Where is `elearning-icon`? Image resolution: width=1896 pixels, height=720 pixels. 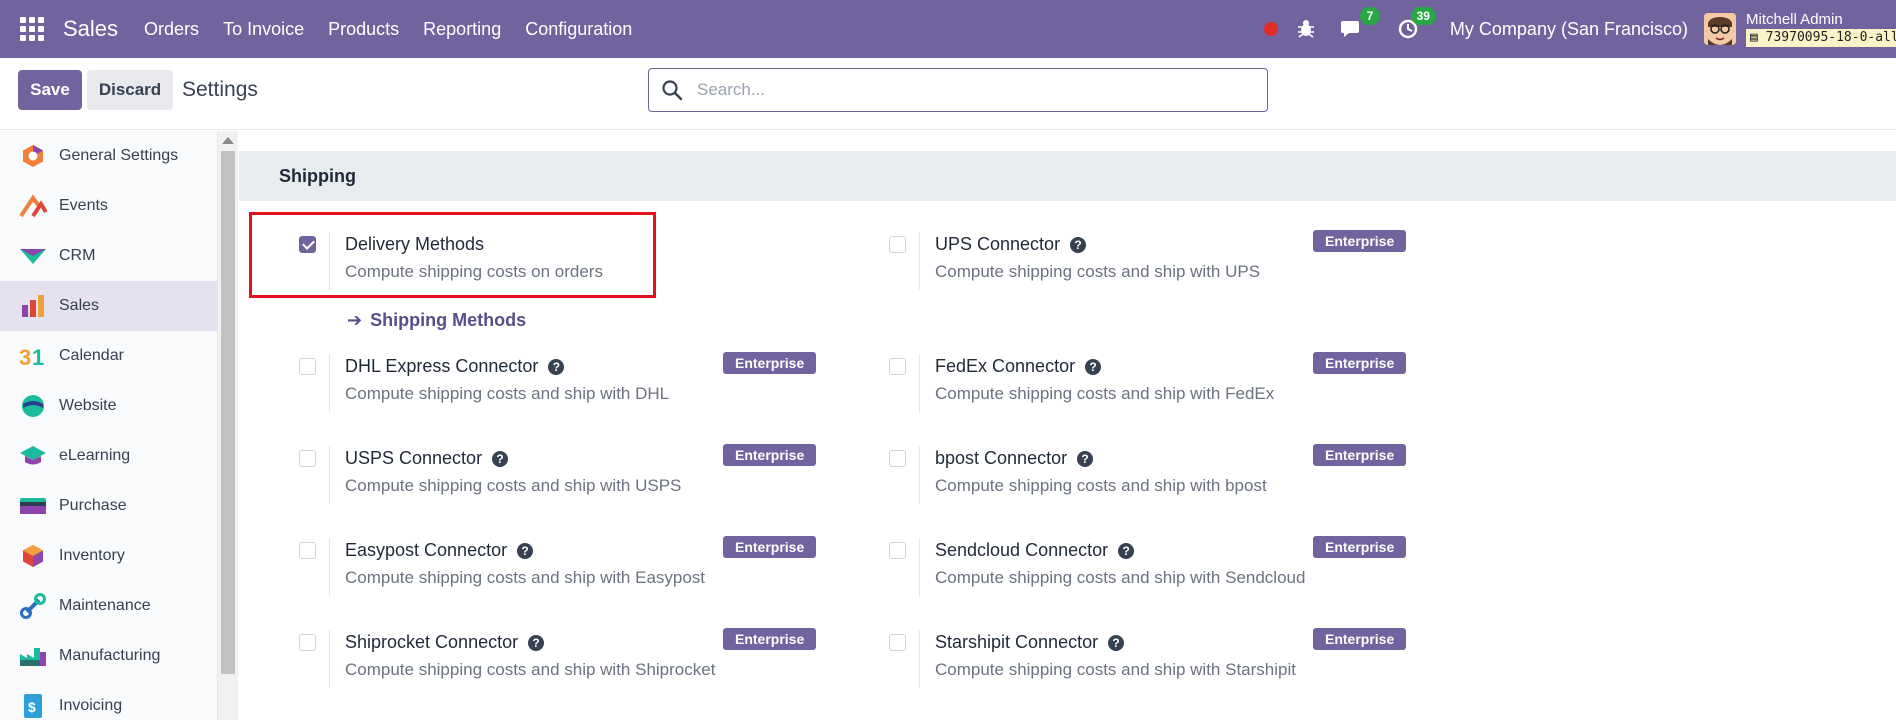
elearning-icon is located at coordinates (33, 456).